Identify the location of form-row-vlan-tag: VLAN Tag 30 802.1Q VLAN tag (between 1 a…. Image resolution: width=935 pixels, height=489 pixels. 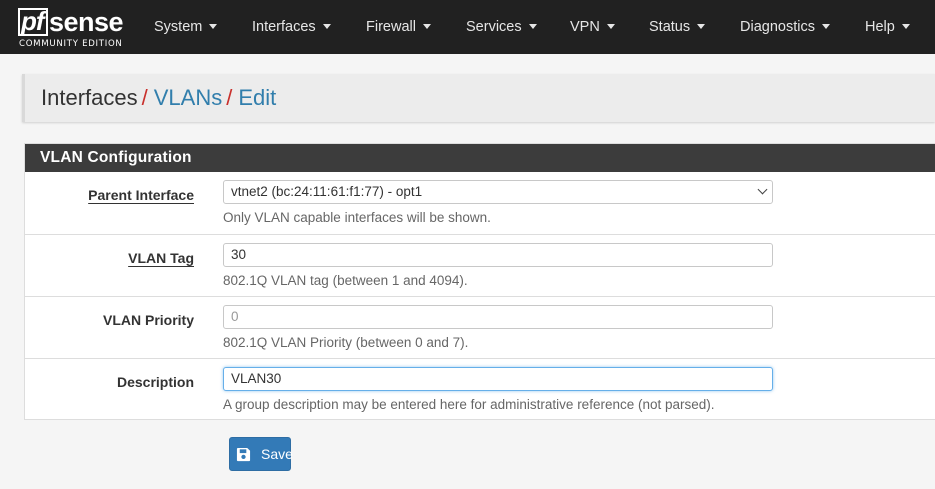
(480, 265).